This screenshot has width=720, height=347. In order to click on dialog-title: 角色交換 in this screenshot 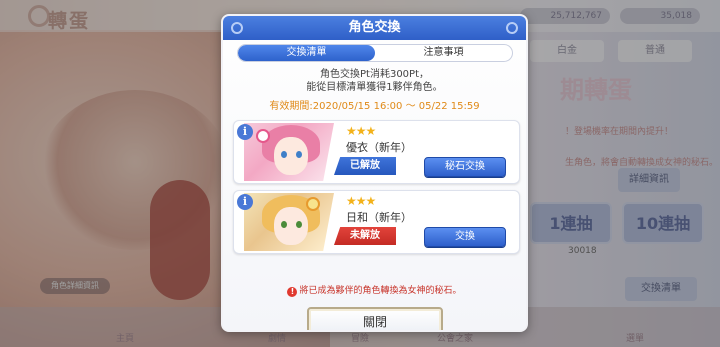, I will do `click(374, 27)`.